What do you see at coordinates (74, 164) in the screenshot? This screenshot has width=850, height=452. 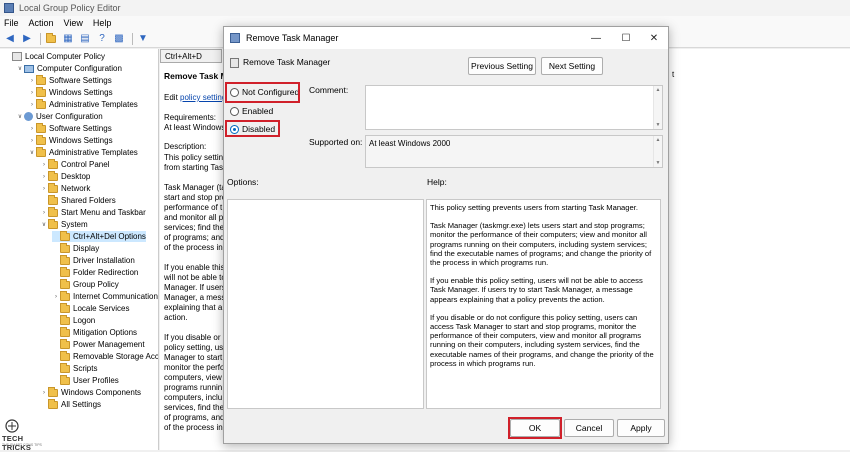 I see `tree-item: › Control Panel` at bounding box center [74, 164].